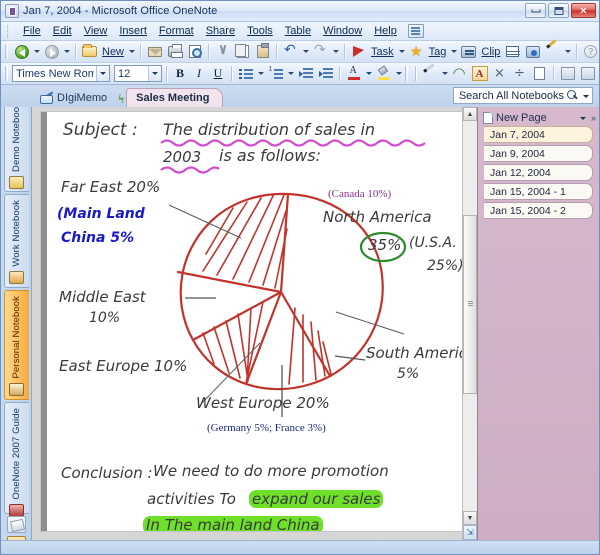 The height and width of the screenshot is (555, 600). What do you see at coordinates (358, 51) in the screenshot?
I see `task-button` at bounding box center [358, 51].